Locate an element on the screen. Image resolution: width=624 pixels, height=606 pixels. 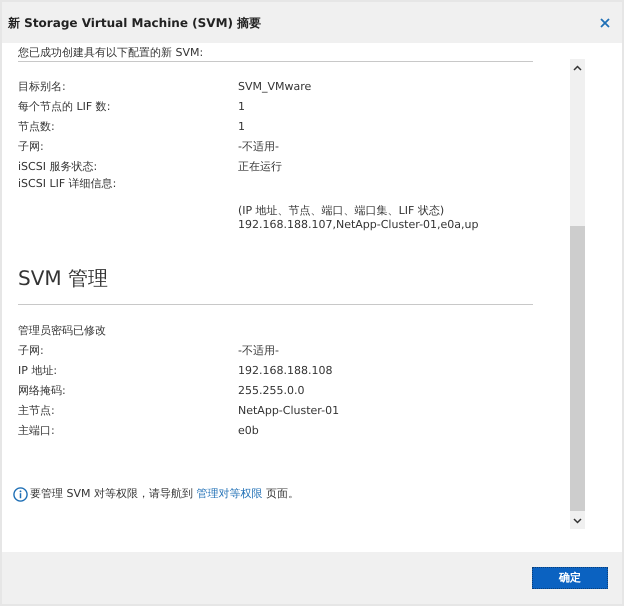
field-value: SVM_VMware is located at coordinates (275, 86).